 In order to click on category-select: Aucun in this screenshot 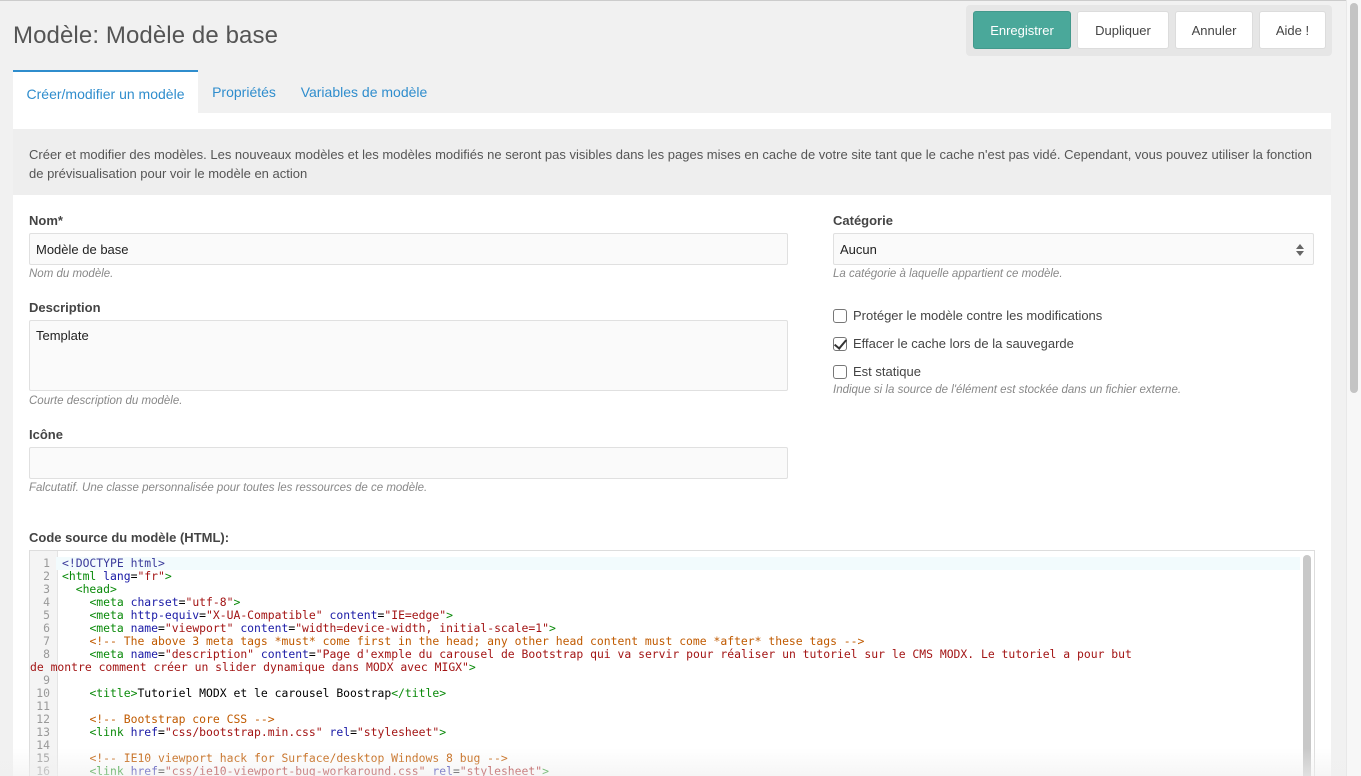, I will do `click(1073, 249)`.